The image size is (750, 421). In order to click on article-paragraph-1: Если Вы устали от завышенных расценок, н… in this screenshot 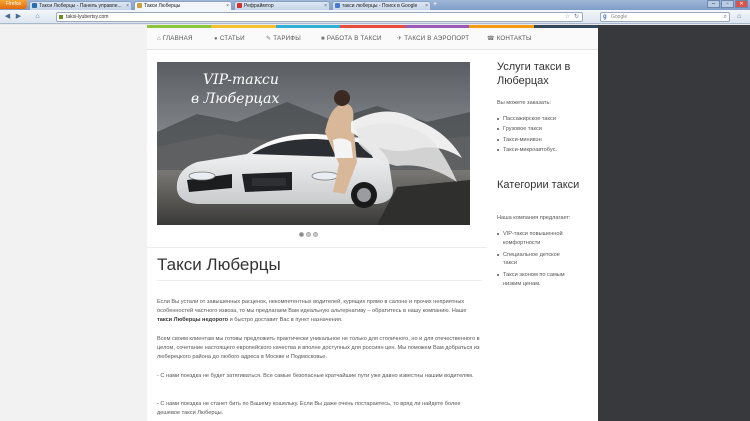, I will do `click(319, 311)`.